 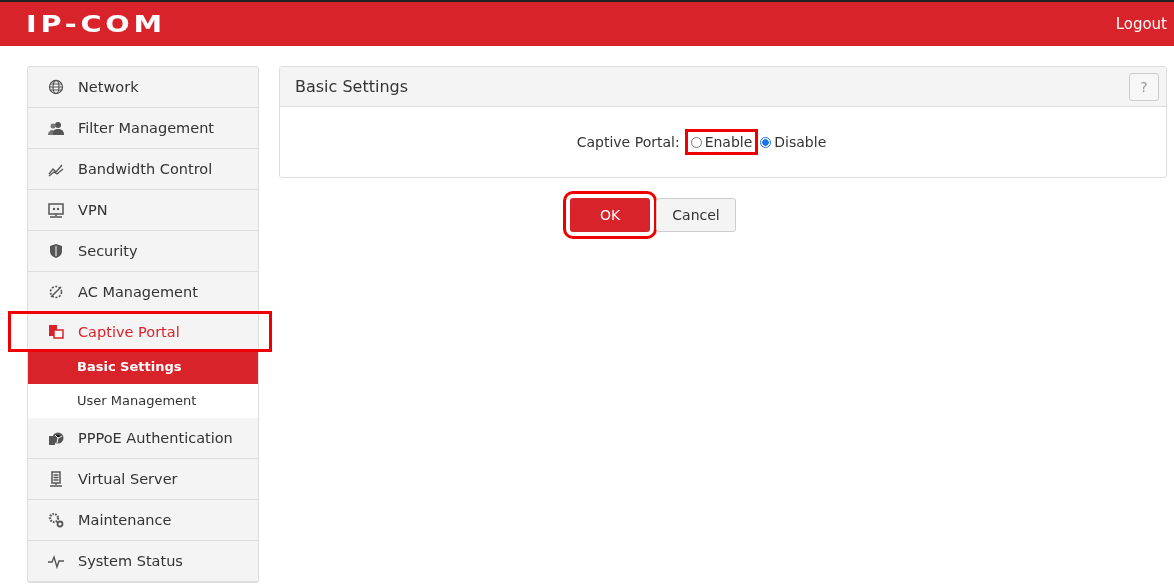 I want to click on sidebar-item: Filter Management, so click(x=143, y=128).